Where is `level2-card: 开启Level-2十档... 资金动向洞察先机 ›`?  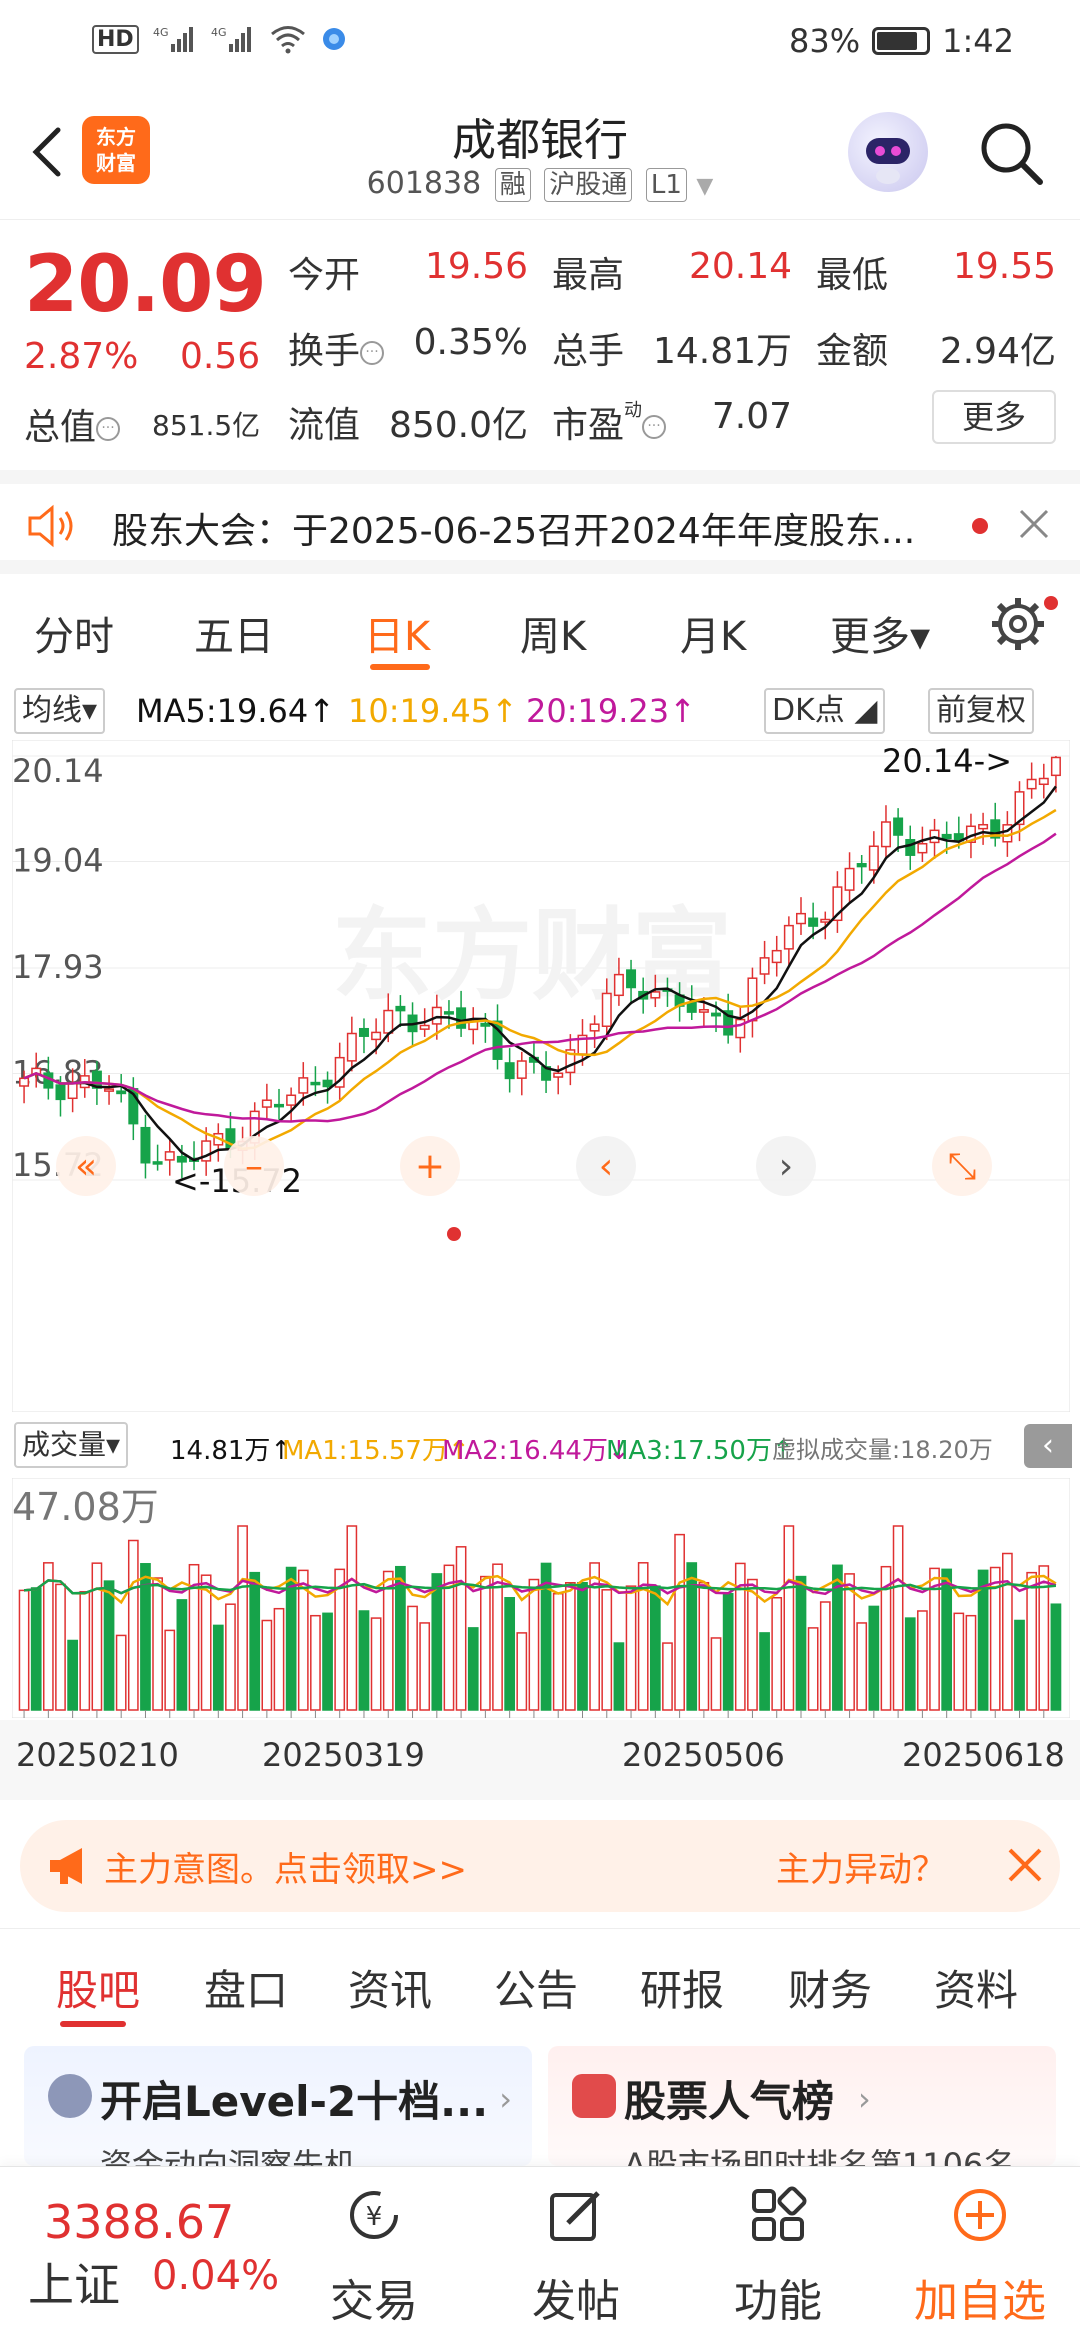 level2-card: 开启Level-2十档... 资金动向洞察先机 › is located at coordinates (278, 2106).